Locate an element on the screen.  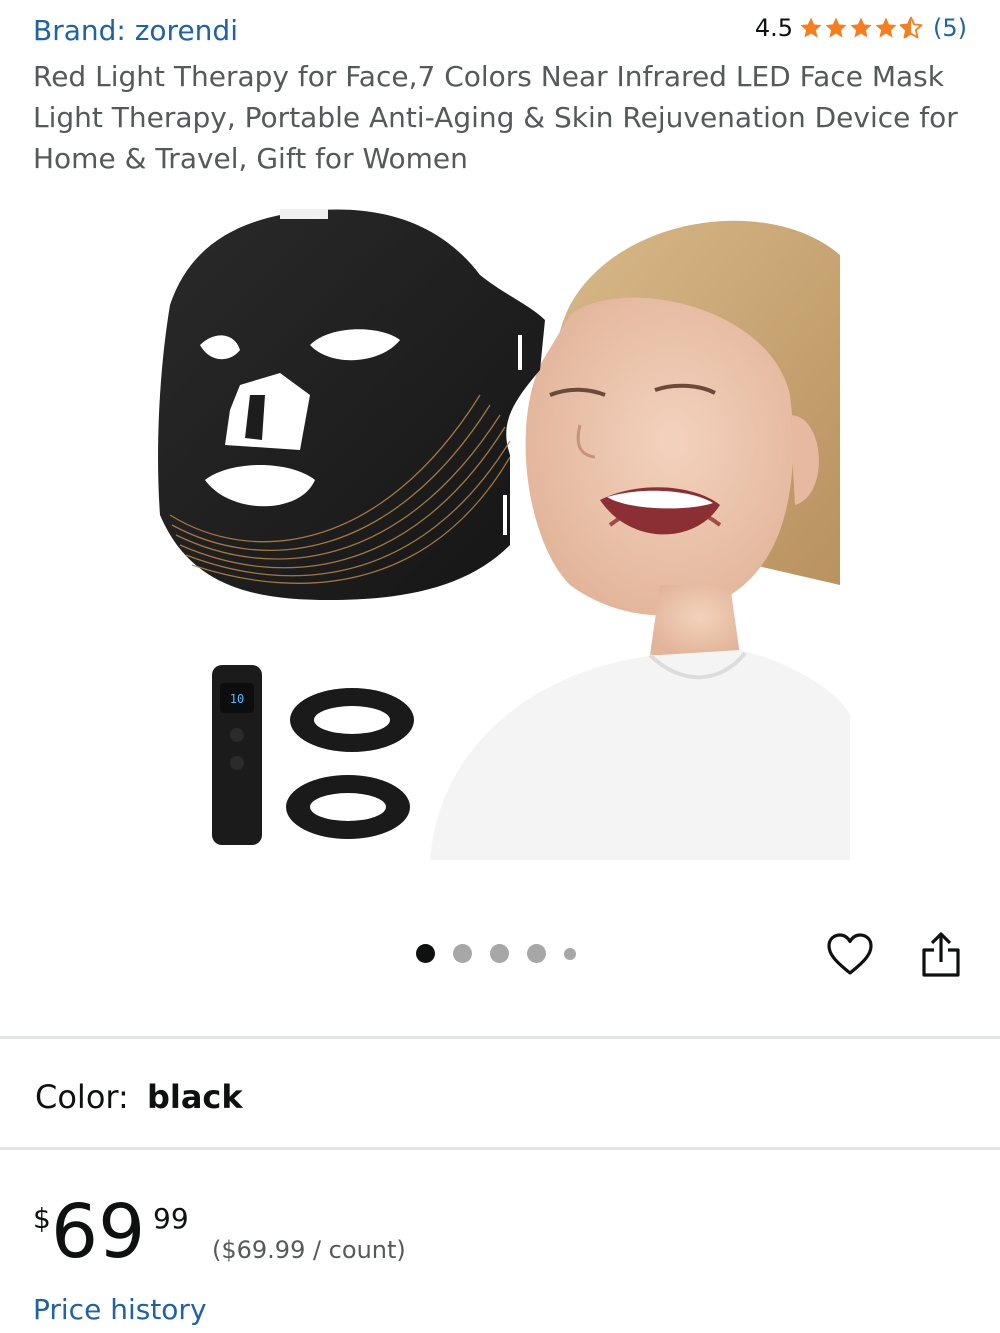
eye-pads is located at coordinates (350, 763).